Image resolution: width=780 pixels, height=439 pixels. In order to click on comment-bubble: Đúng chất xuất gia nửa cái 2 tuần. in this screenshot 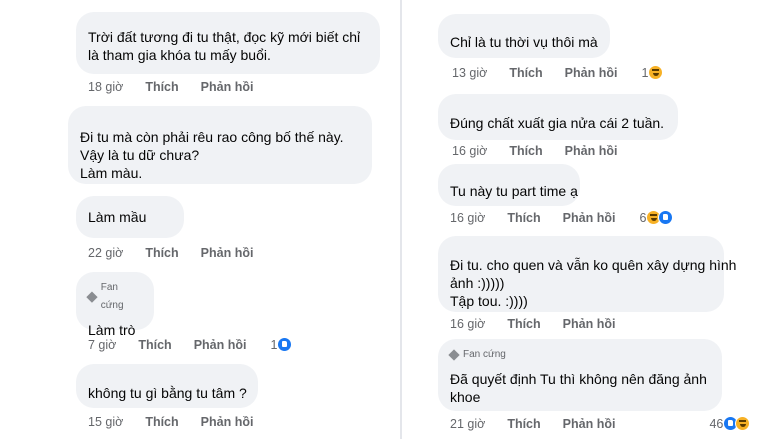, I will do `click(558, 117)`.